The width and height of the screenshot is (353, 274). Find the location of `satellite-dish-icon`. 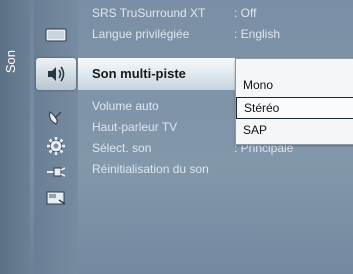

satellite-dish-icon is located at coordinates (56, 118).